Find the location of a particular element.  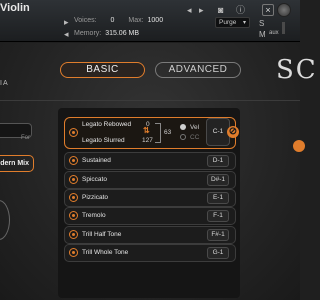

midi-icon: ▸ is located at coordinates (66, 22).